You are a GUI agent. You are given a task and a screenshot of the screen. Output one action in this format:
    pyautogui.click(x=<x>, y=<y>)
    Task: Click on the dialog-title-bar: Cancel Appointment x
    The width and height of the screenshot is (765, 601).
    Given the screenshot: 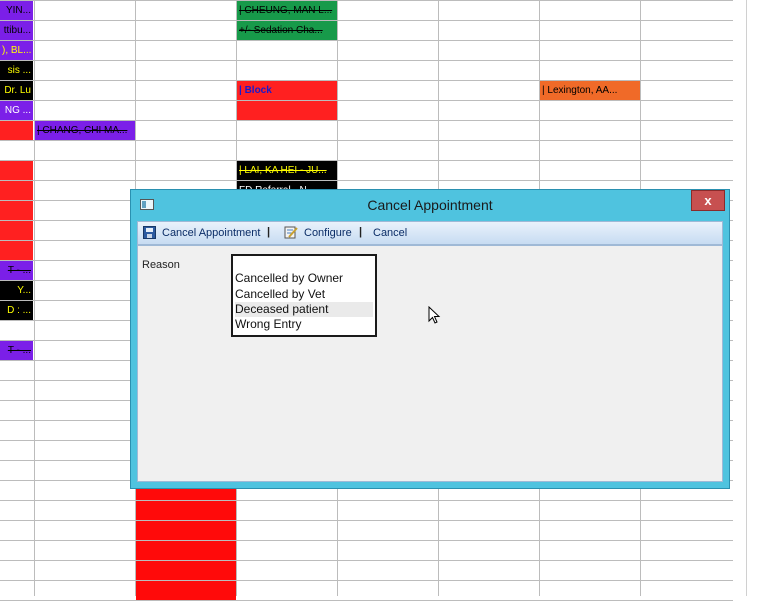 What is the action you would take?
    pyautogui.click(x=430, y=205)
    